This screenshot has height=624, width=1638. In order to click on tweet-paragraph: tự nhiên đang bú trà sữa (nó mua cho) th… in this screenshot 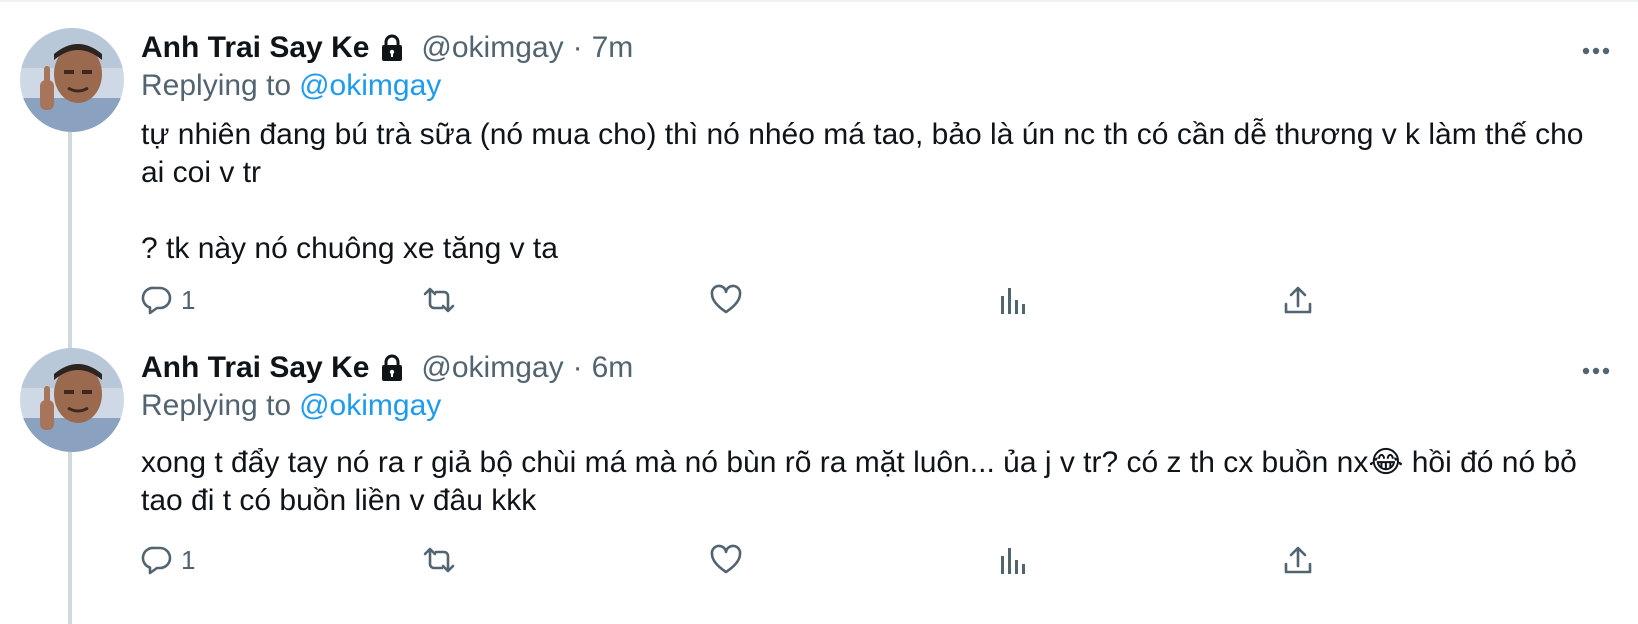, I will do `click(862, 153)`.